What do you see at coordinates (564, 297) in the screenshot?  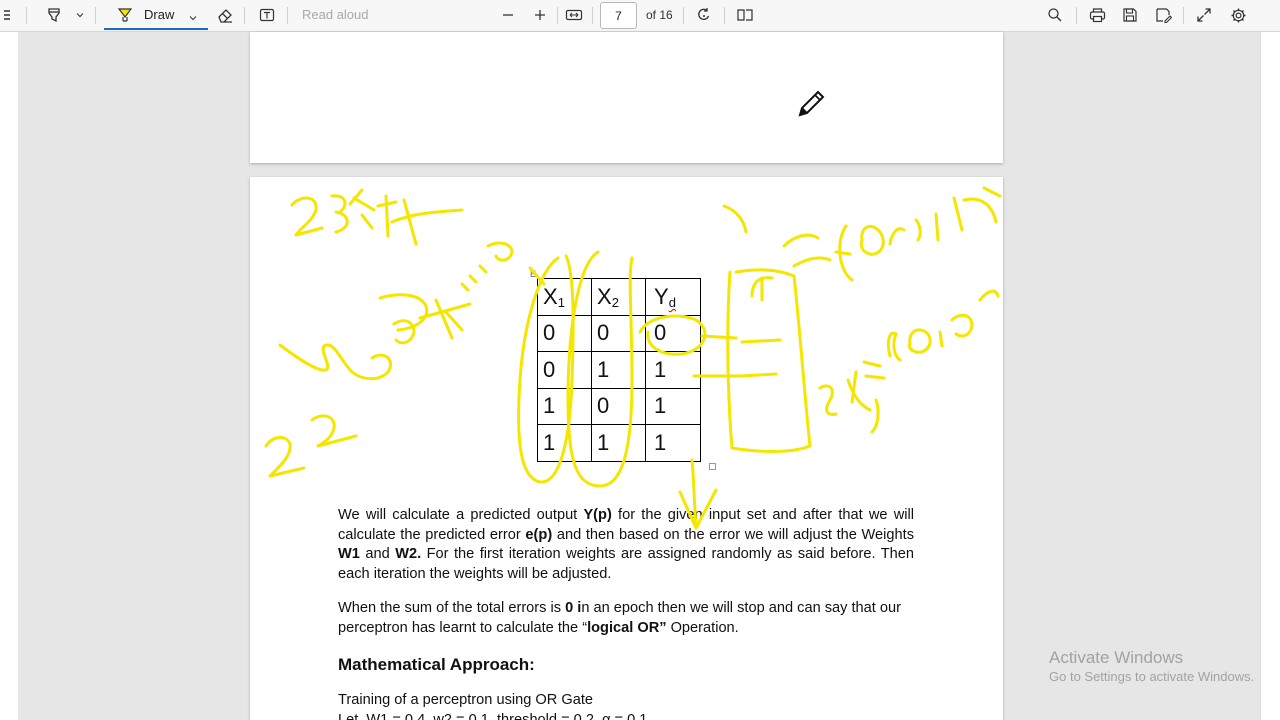 I see `header-x1: X1` at bounding box center [564, 297].